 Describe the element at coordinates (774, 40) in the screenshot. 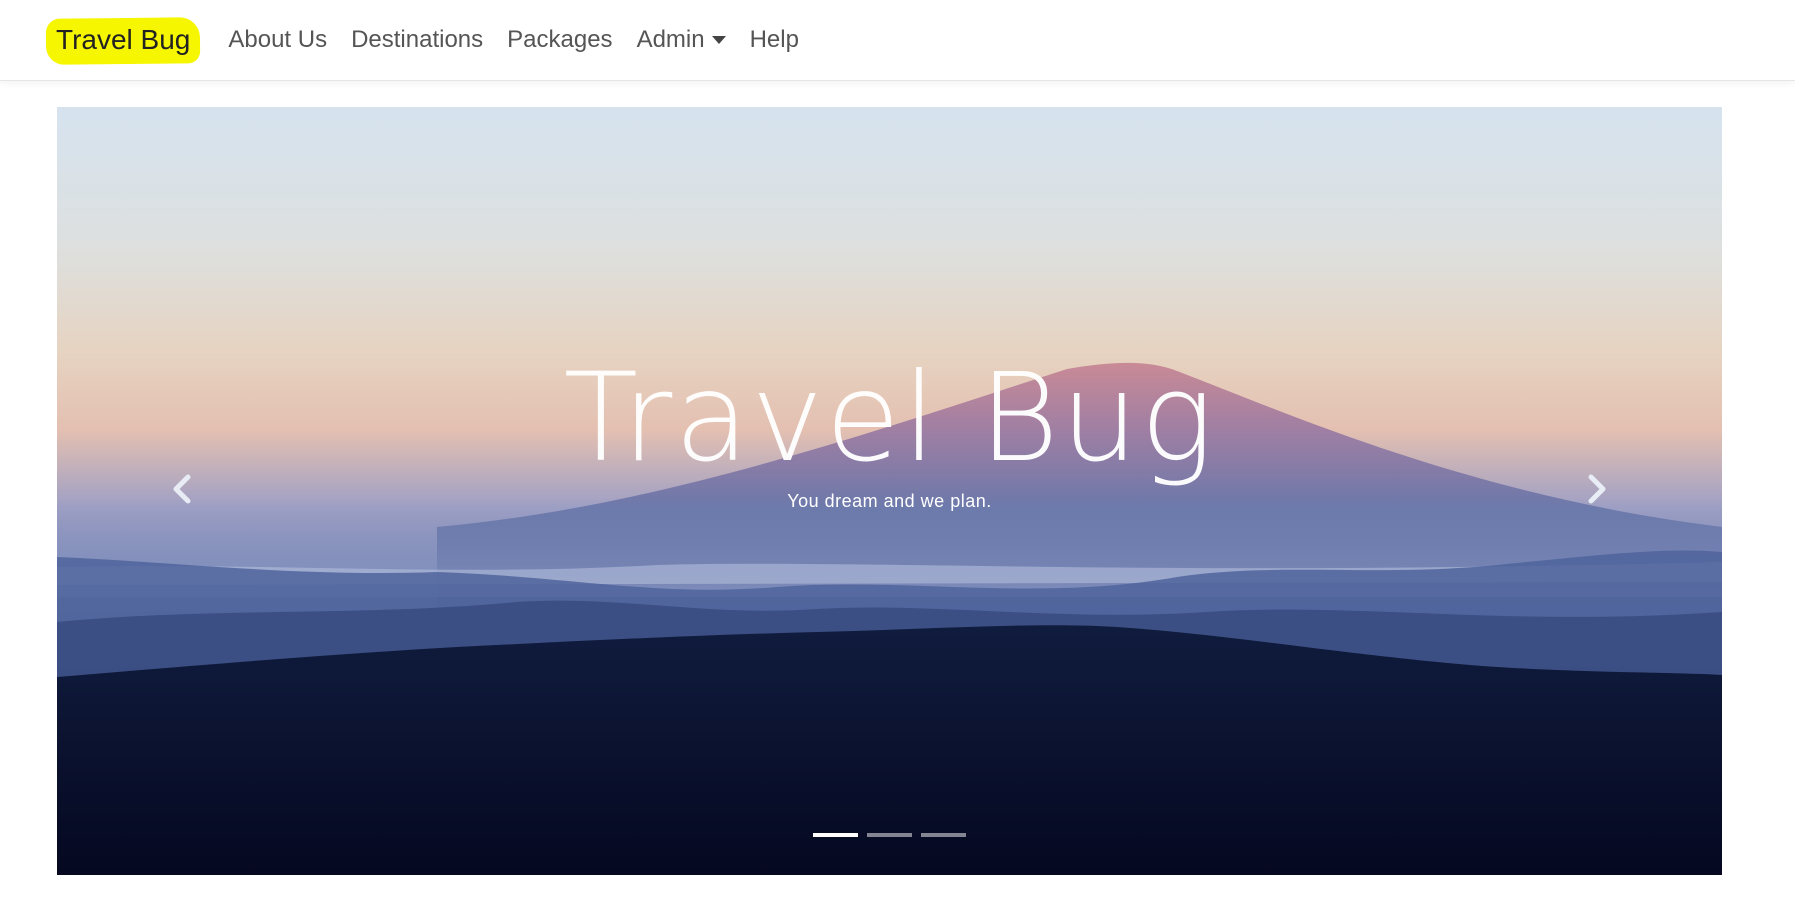

I see `nav-help: Help` at that location.